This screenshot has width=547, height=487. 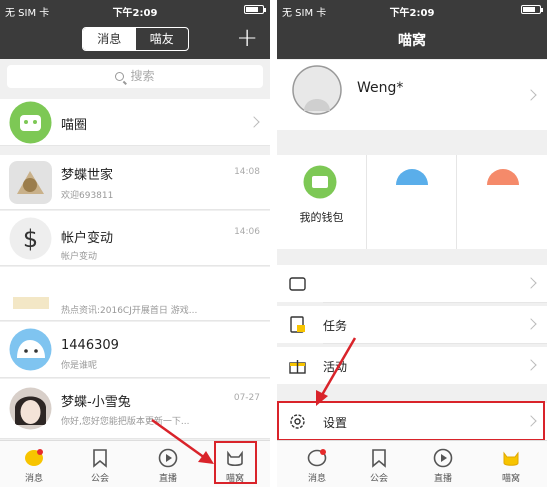 What do you see at coordinates (142, 76) in the screenshot?
I see `search-placeholder: 搜索` at bounding box center [142, 76].